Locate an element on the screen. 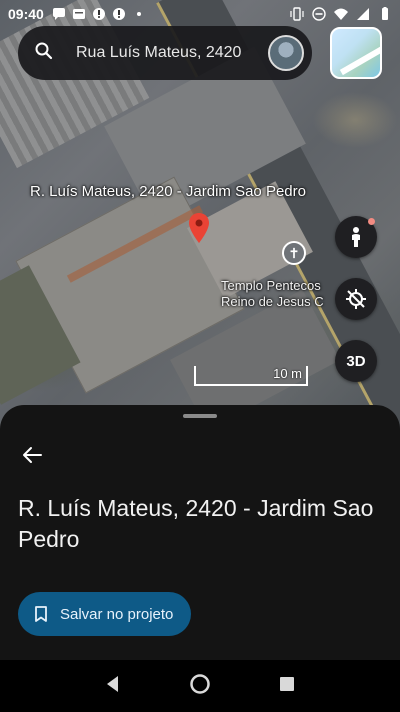 This screenshot has height=712, width=400. scale-label: 10 m is located at coordinates (287, 373).